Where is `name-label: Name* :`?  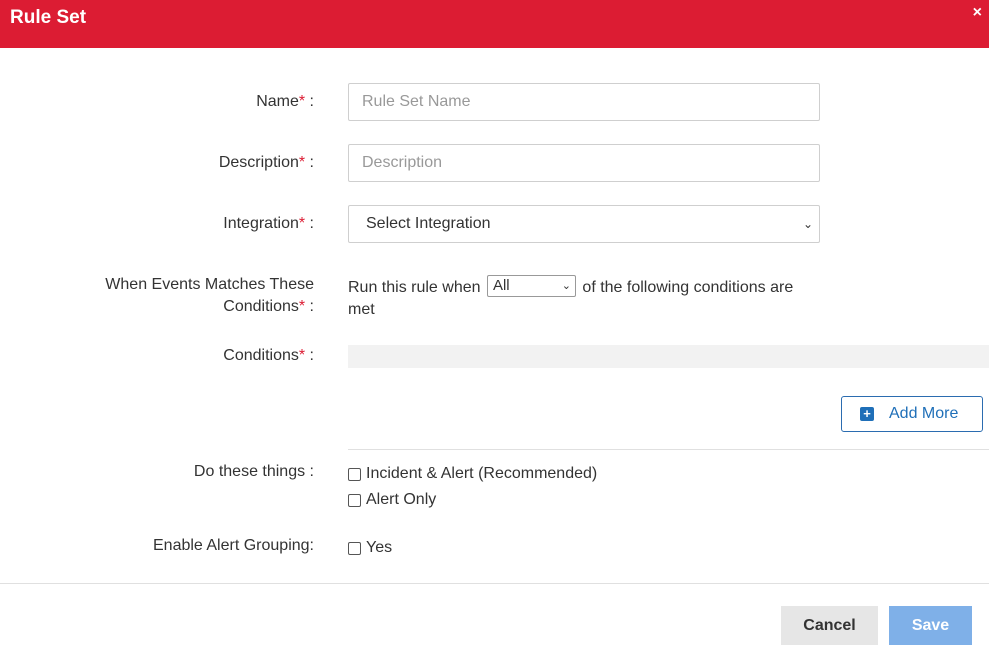 name-label: Name* : is located at coordinates (285, 101).